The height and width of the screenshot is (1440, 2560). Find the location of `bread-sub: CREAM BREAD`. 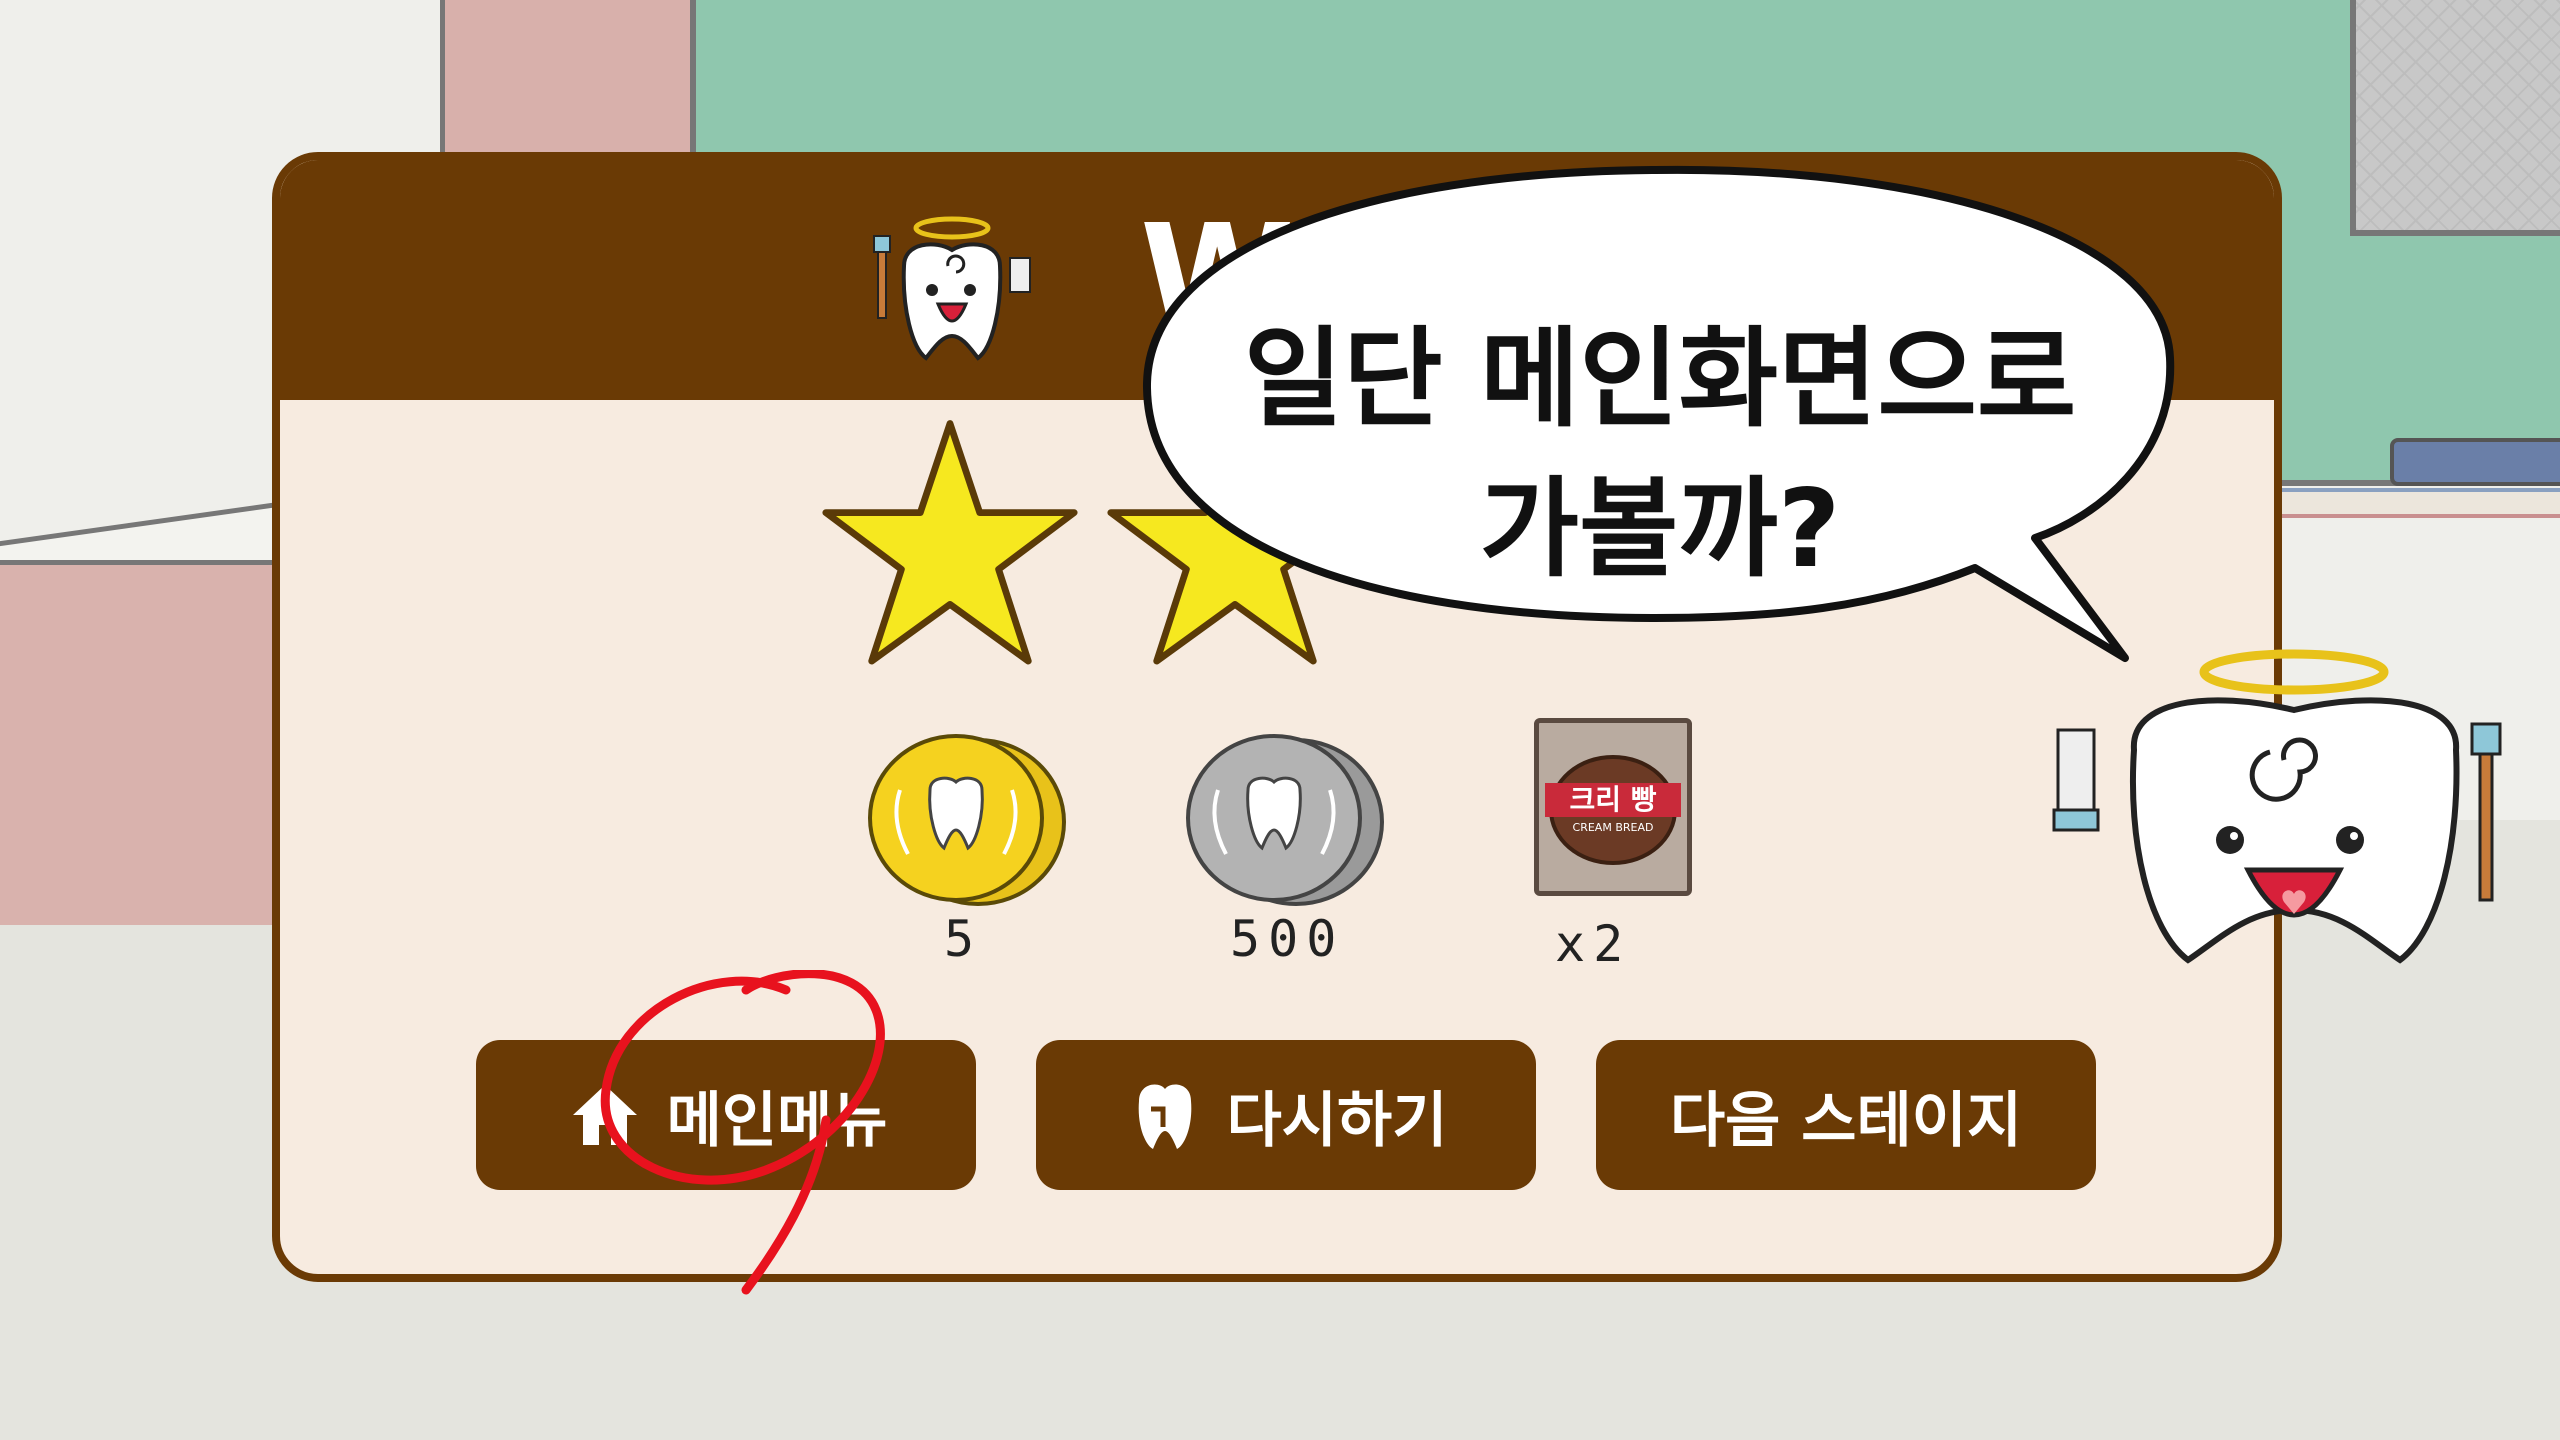

bread-sub: CREAM BREAD is located at coordinates (1613, 827).